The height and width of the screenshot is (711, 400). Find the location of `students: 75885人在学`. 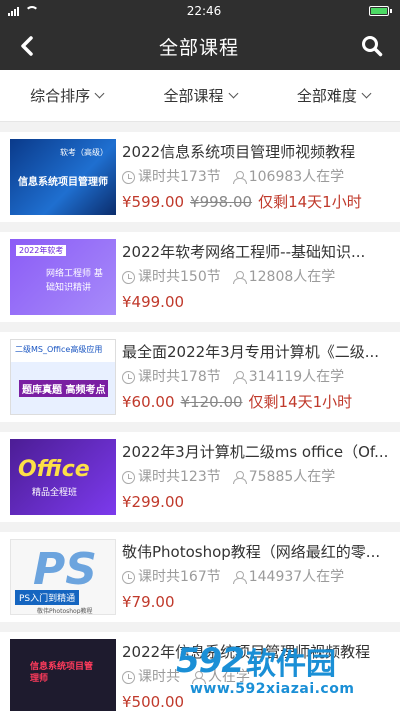

students: 75885人在学 is located at coordinates (283, 477).